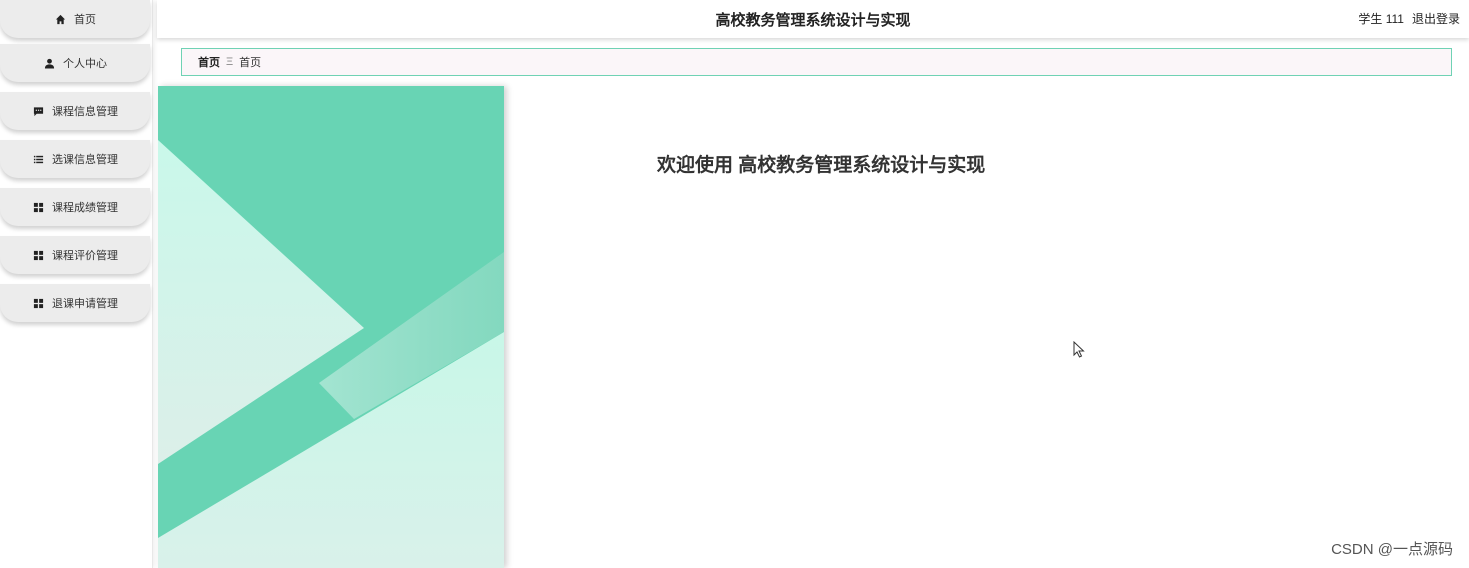 Image resolution: width=1469 pixels, height=568 pixels. What do you see at coordinates (250, 63) in the screenshot?
I see `breadcrumb-current: 首页` at bounding box center [250, 63].